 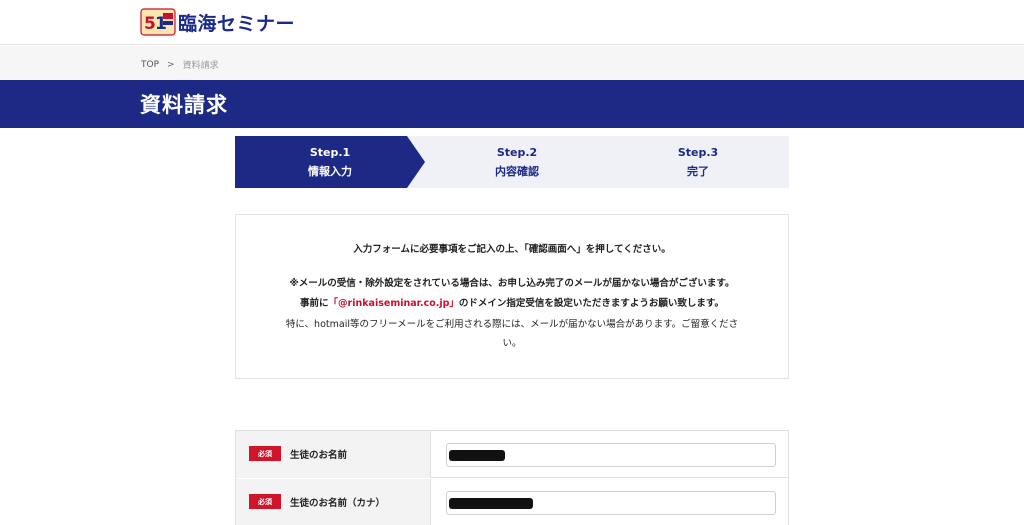 What do you see at coordinates (338, 503) in the screenshot?
I see `field-label-student-name-kana: 生徒のお名前（カナ）` at bounding box center [338, 503].